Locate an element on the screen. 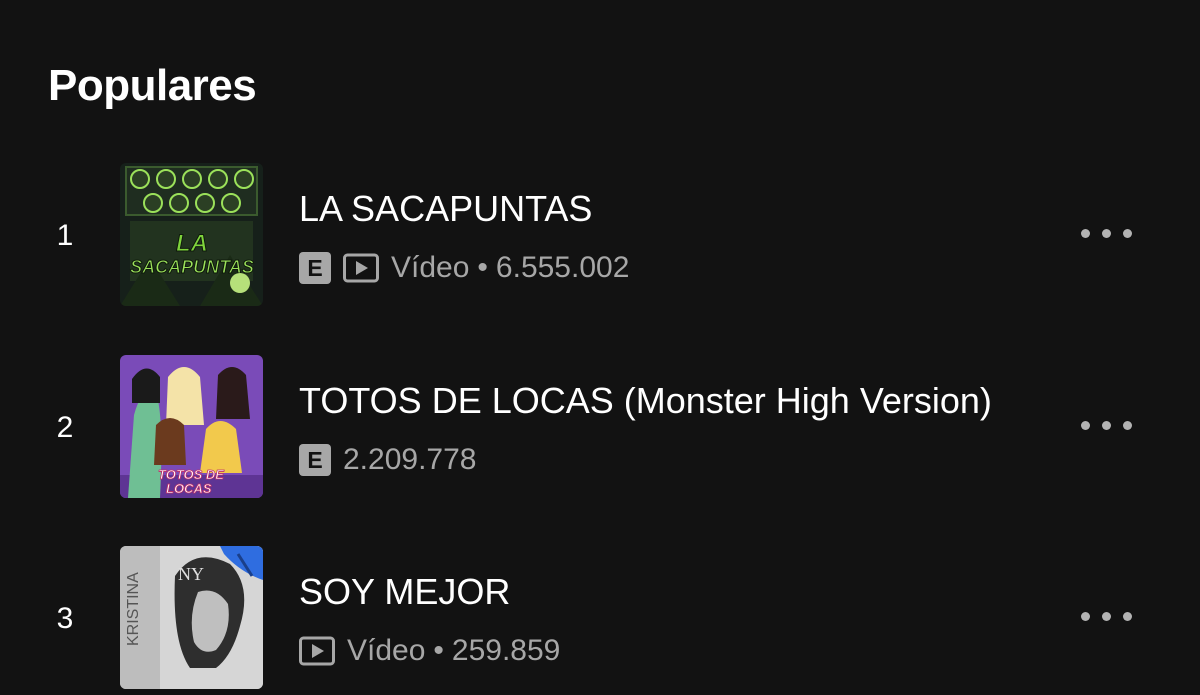  track-meta: E 2.209.778 is located at coordinates (387, 460).